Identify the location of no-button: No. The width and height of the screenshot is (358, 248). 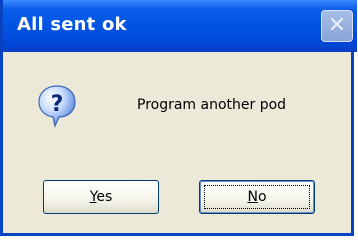
(257, 197).